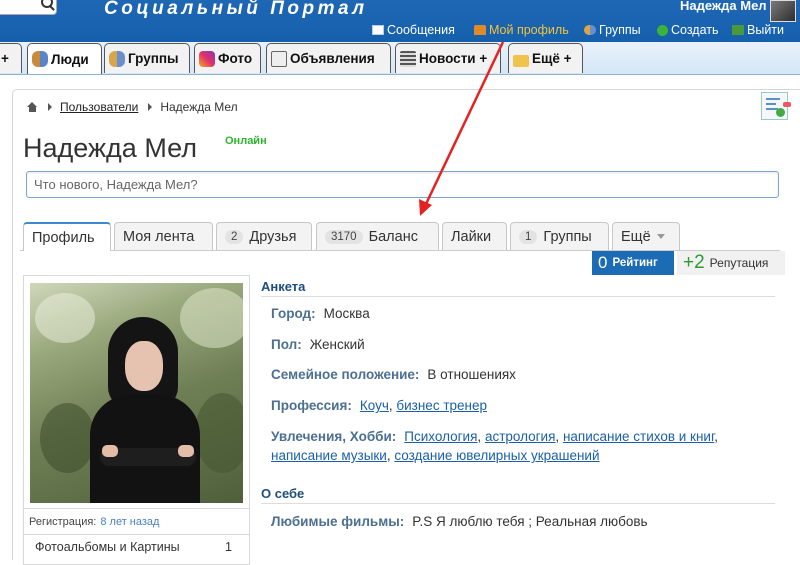 The width and height of the screenshot is (800, 565). Describe the element at coordinates (496, 455) in the screenshot. I see `hobby-link: создание ювелирных украшений` at that location.